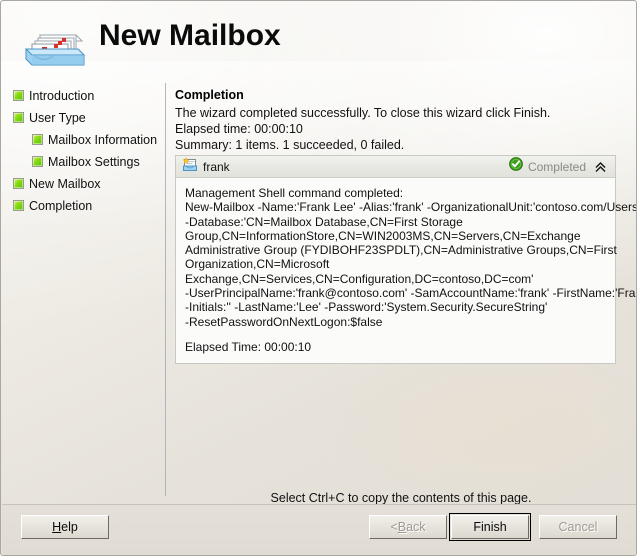  What do you see at coordinates (65, 183) in the screenshot?
I see `sidebar-item-label: New Mailbox` at bounding box center [65, 183].